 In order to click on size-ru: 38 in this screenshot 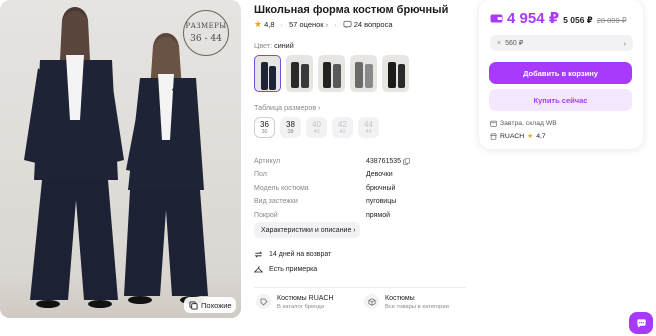, I will do `click(290, 124)`.